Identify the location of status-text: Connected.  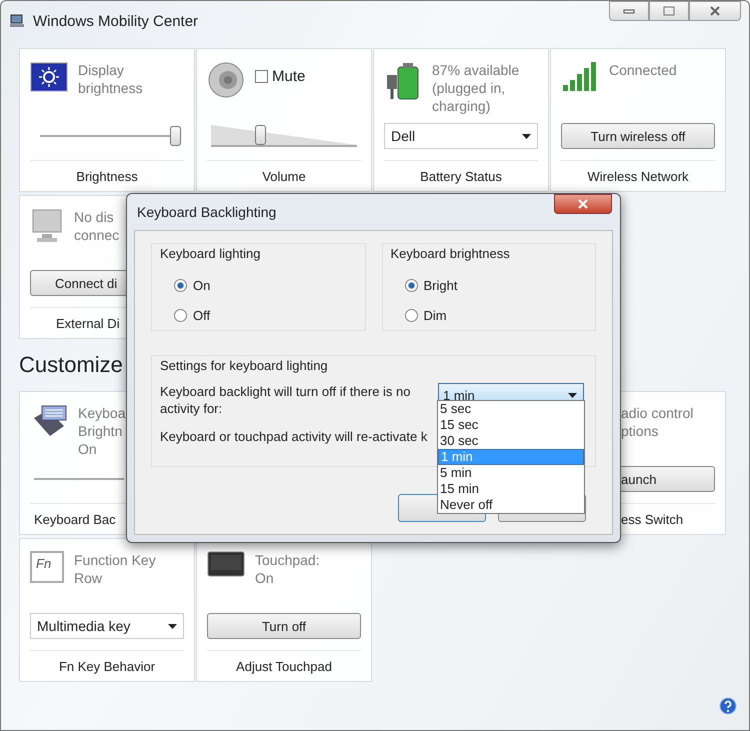
(643, 70).